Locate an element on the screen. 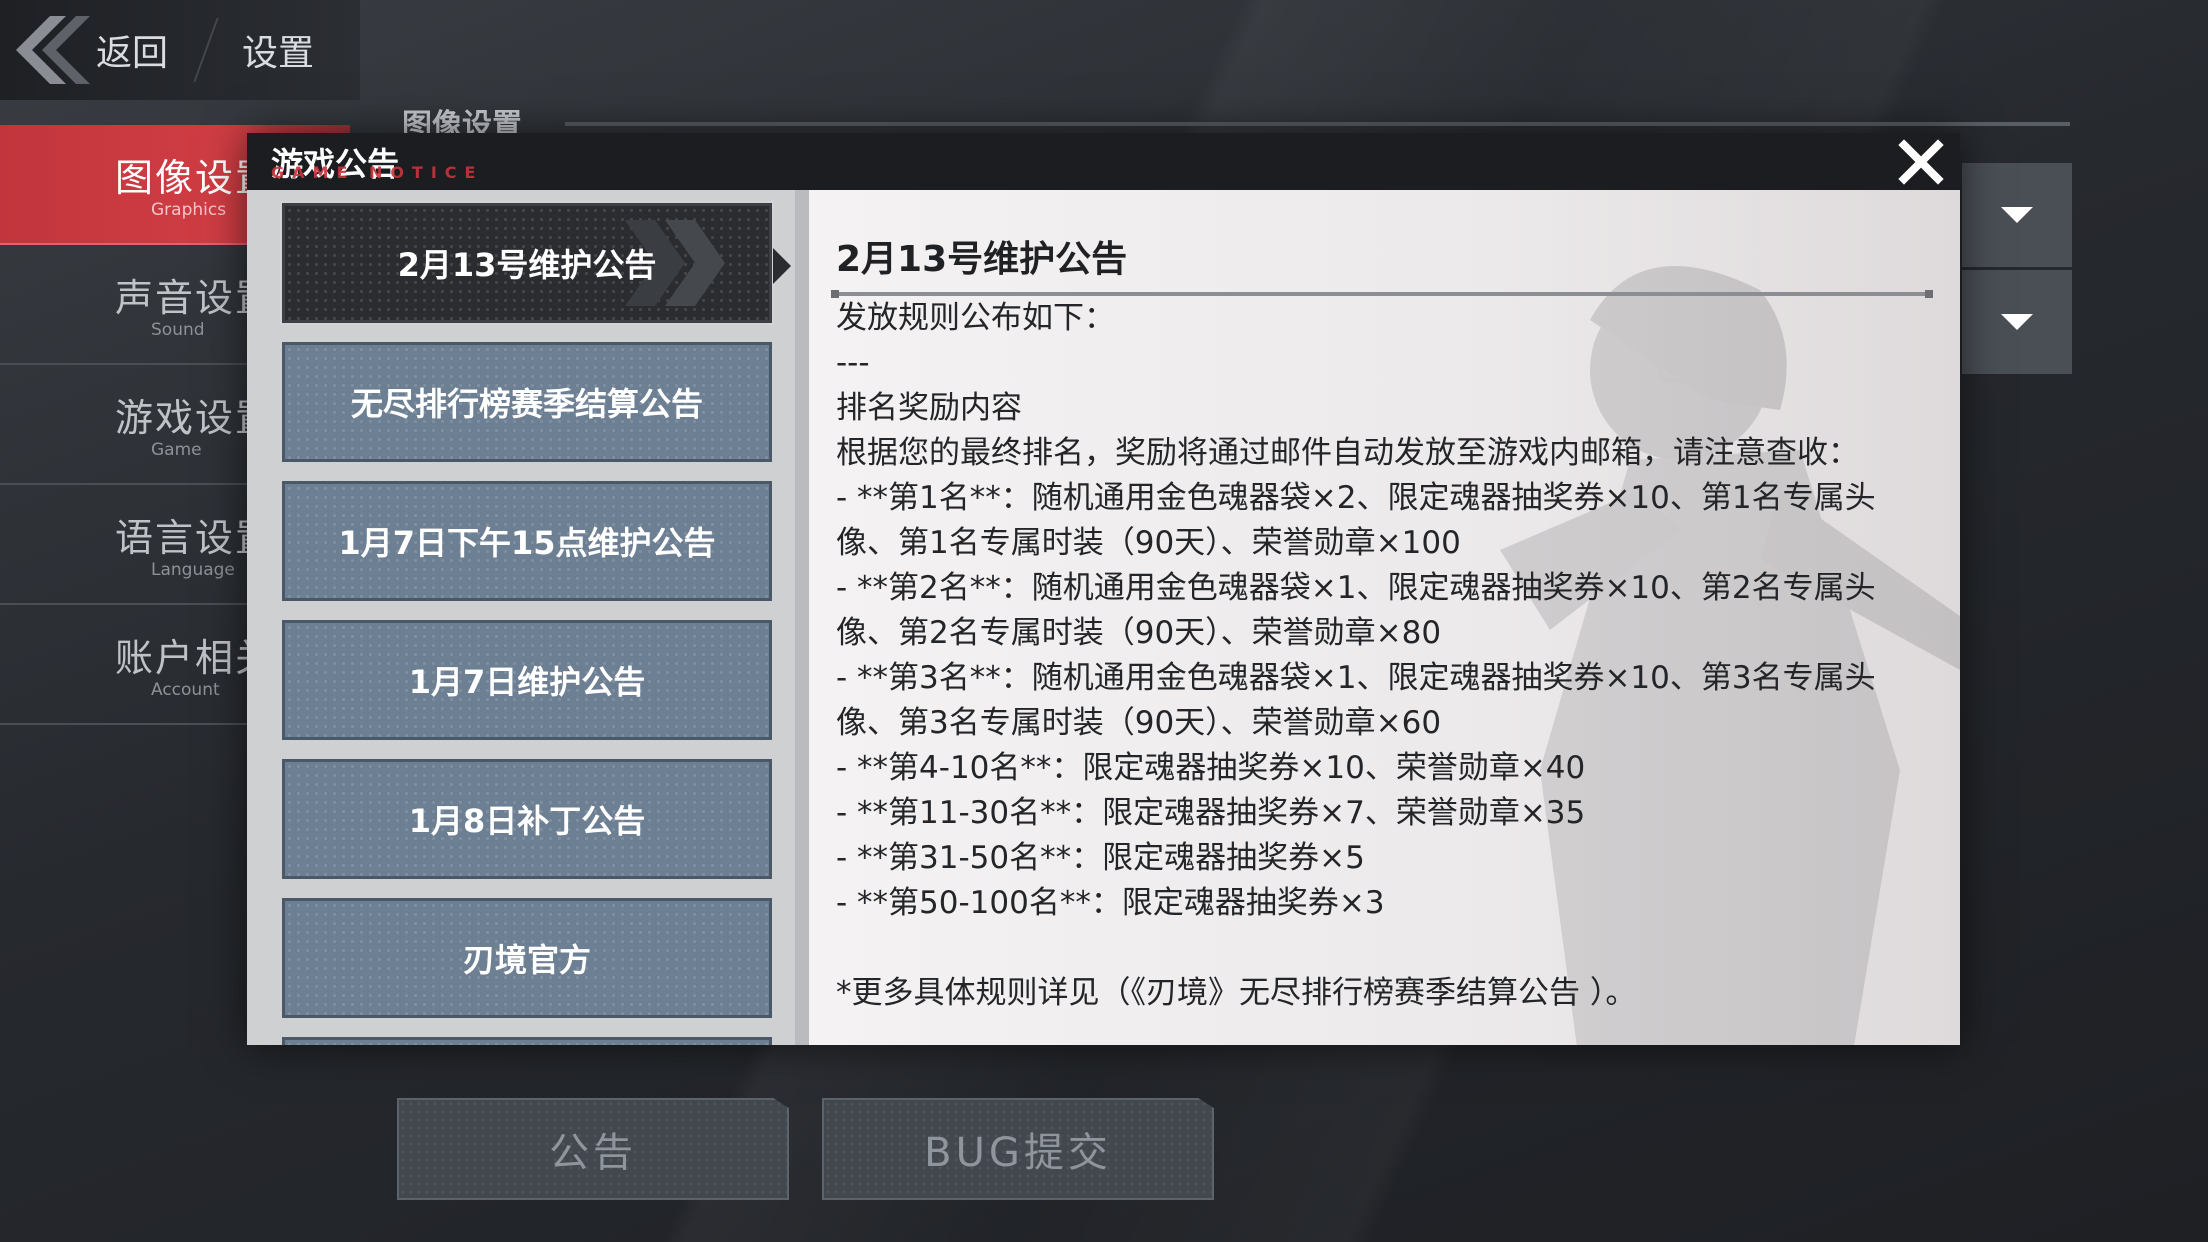 Image resolution: width=2208 pixels, height=1242 pixels. notice-list-item: 1月7日下午15点维护公告 is located at coordinates (527, 541).